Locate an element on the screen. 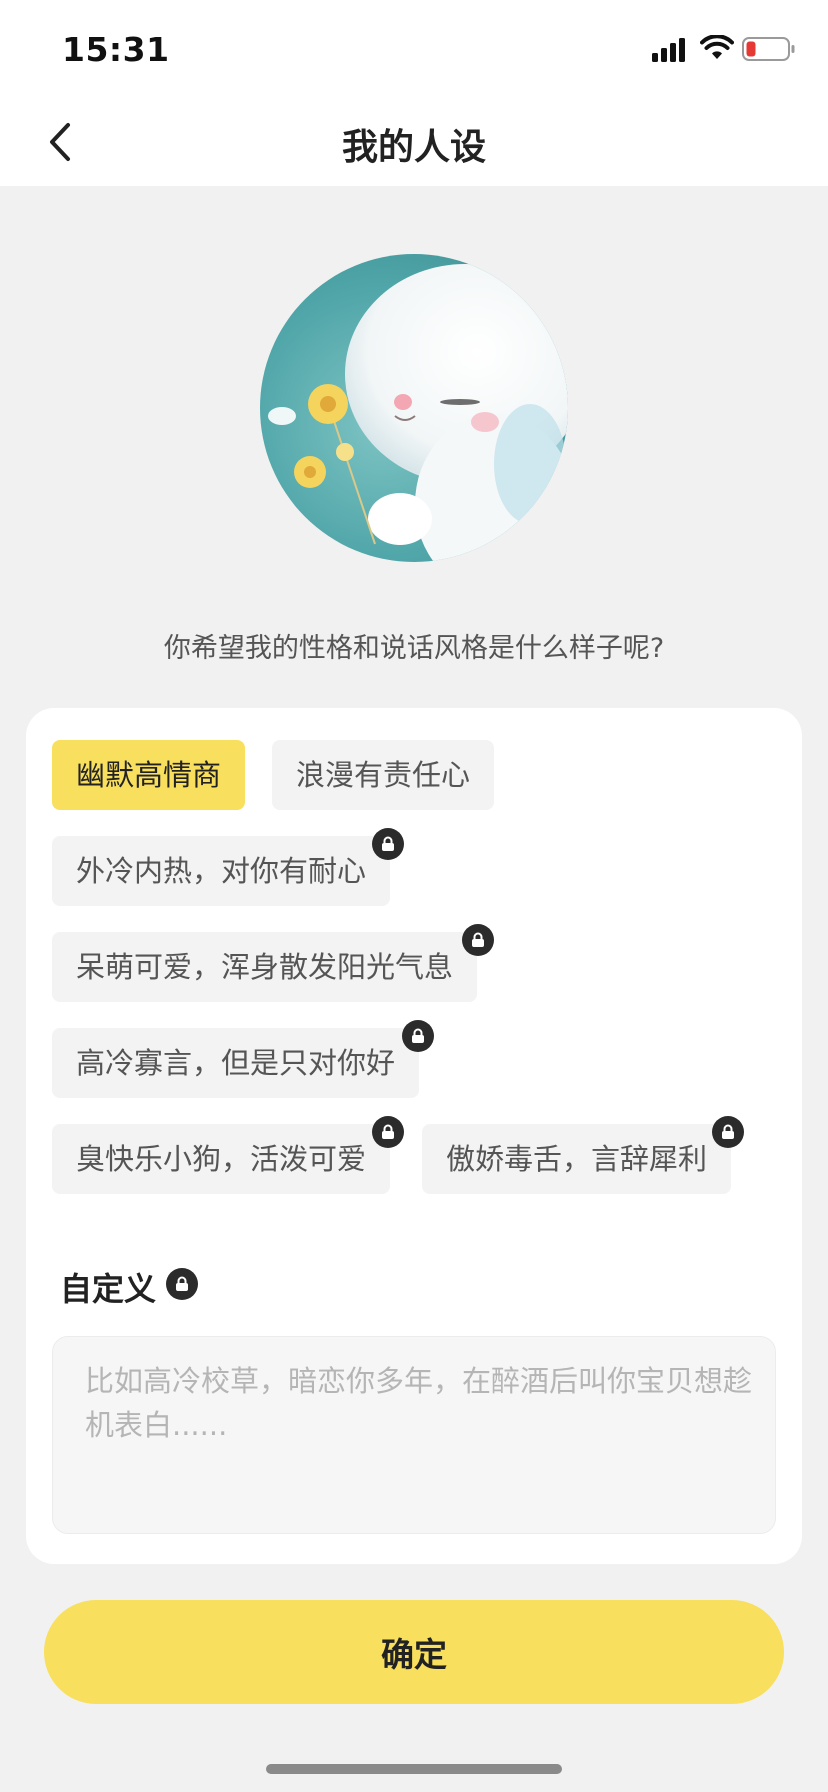 The height and width of the screenshot is (1792, 828). status-time: 15:31 is located at coordinates (116, 49).